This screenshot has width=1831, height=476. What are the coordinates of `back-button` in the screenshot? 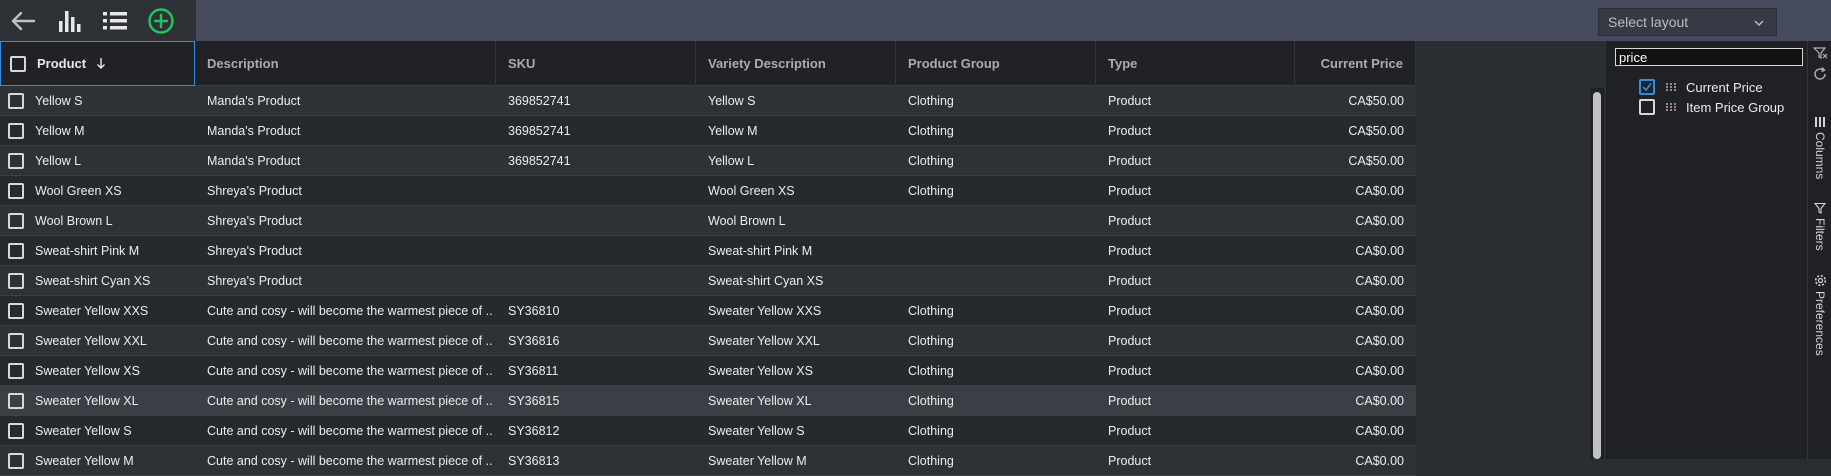 It's located at (23, 20).